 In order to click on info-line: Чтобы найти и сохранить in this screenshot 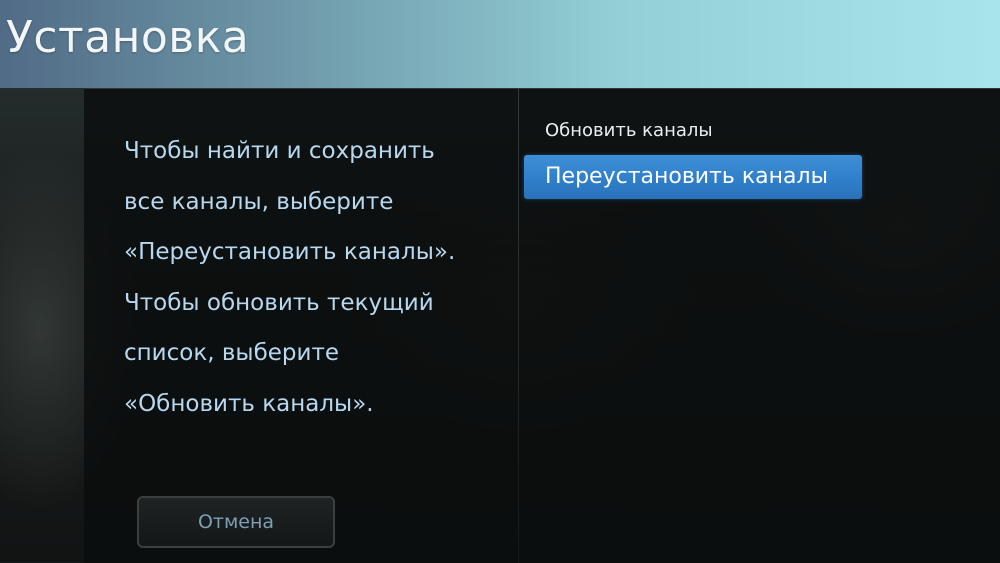, I will do `click(279, 151)`.